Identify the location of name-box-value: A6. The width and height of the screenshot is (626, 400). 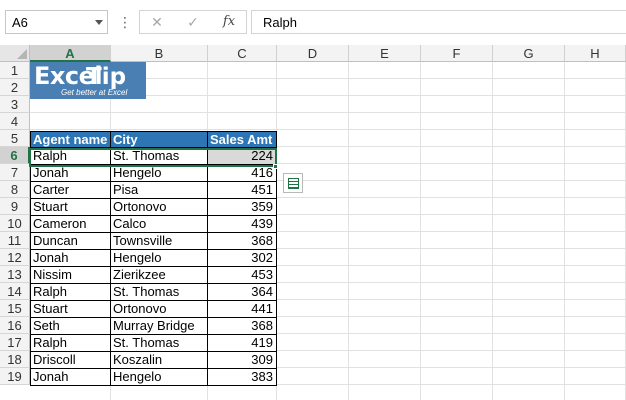
(20, 22).